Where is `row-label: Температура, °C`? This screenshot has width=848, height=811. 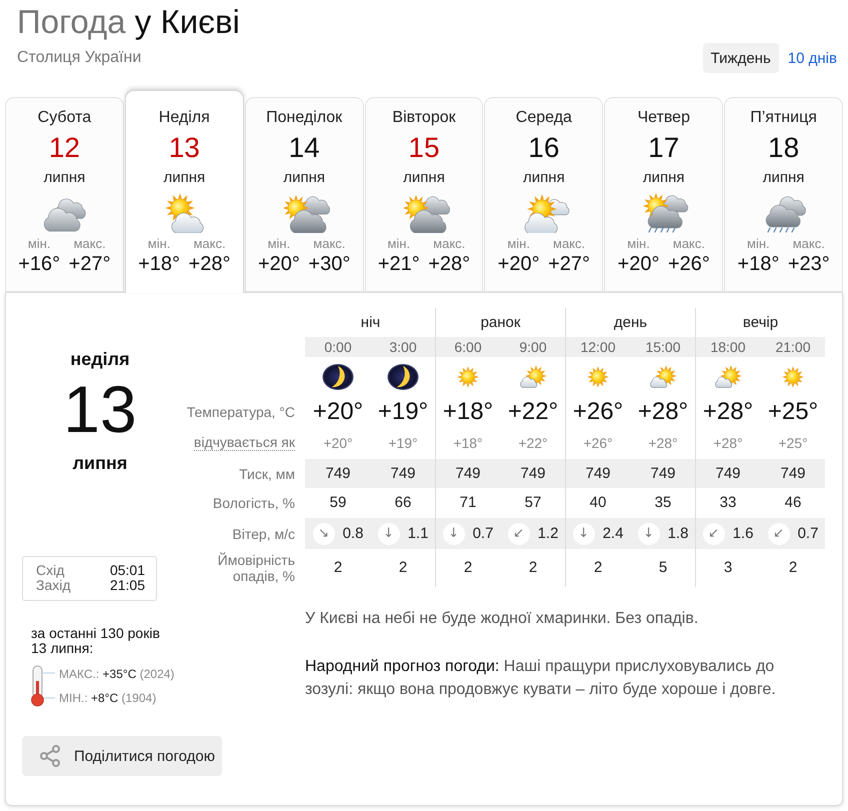 row-label: Температура, °C is located at coordinates (240, 412).